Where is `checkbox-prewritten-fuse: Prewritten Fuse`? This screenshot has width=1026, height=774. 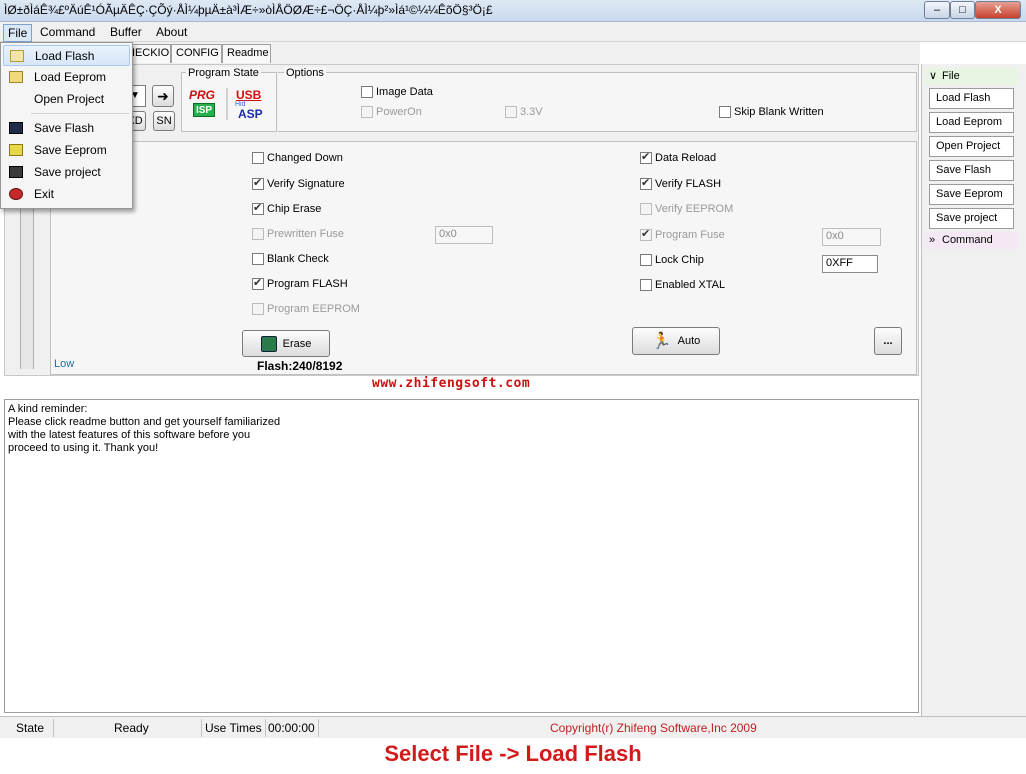
checkbox-prewritten-fuse: Prewritten Fuse is located at coordinates (298, 234).